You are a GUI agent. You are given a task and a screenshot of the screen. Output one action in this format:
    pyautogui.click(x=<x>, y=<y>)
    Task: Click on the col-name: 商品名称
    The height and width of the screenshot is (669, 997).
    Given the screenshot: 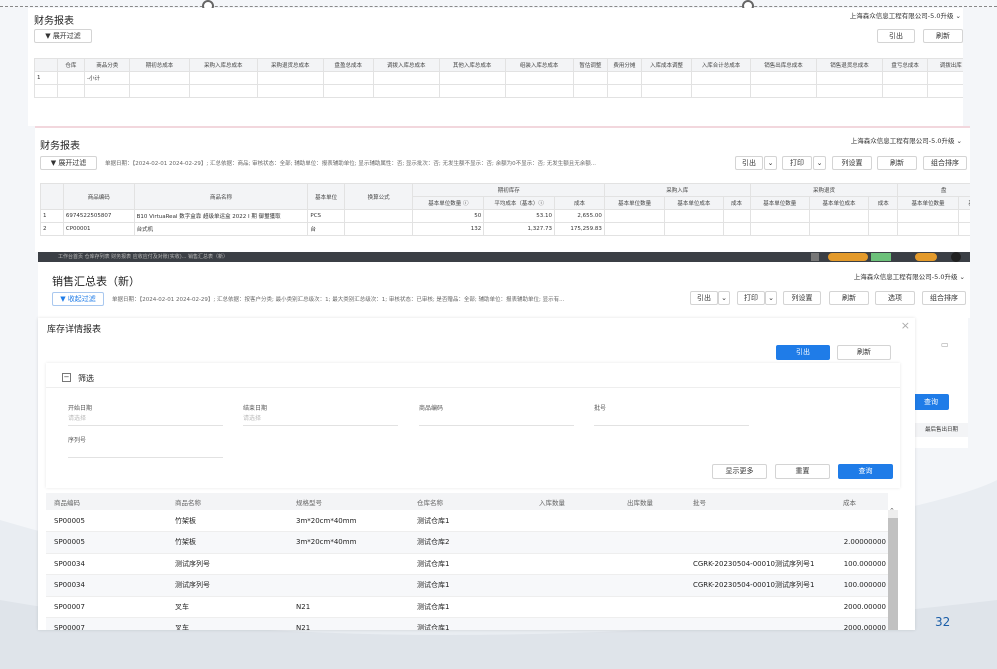 What is the action you would take?
    pyautogui.click(x=221, y=196)
    